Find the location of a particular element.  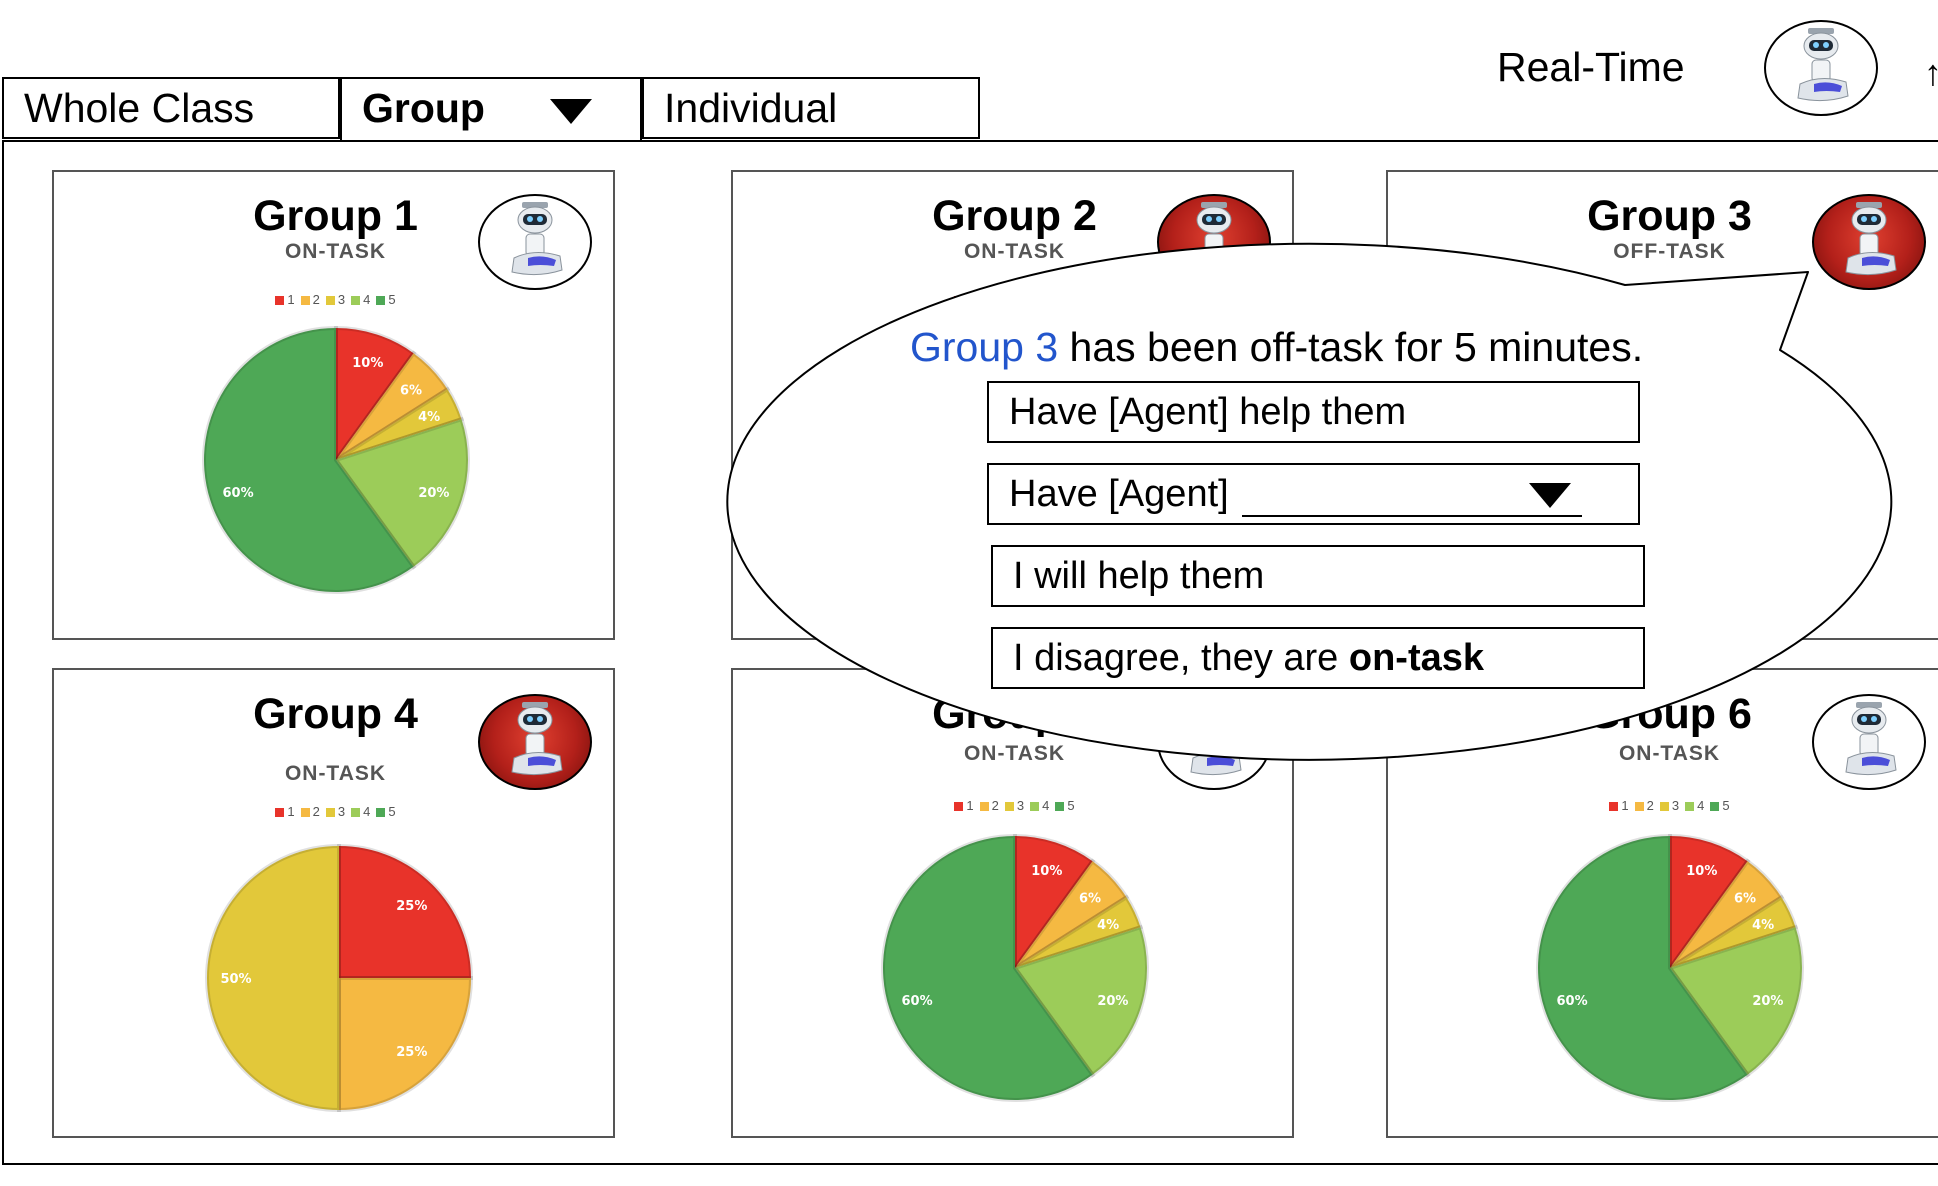

option-agent-help: Have [Agent] help them is located at coordinates (1313, 412).